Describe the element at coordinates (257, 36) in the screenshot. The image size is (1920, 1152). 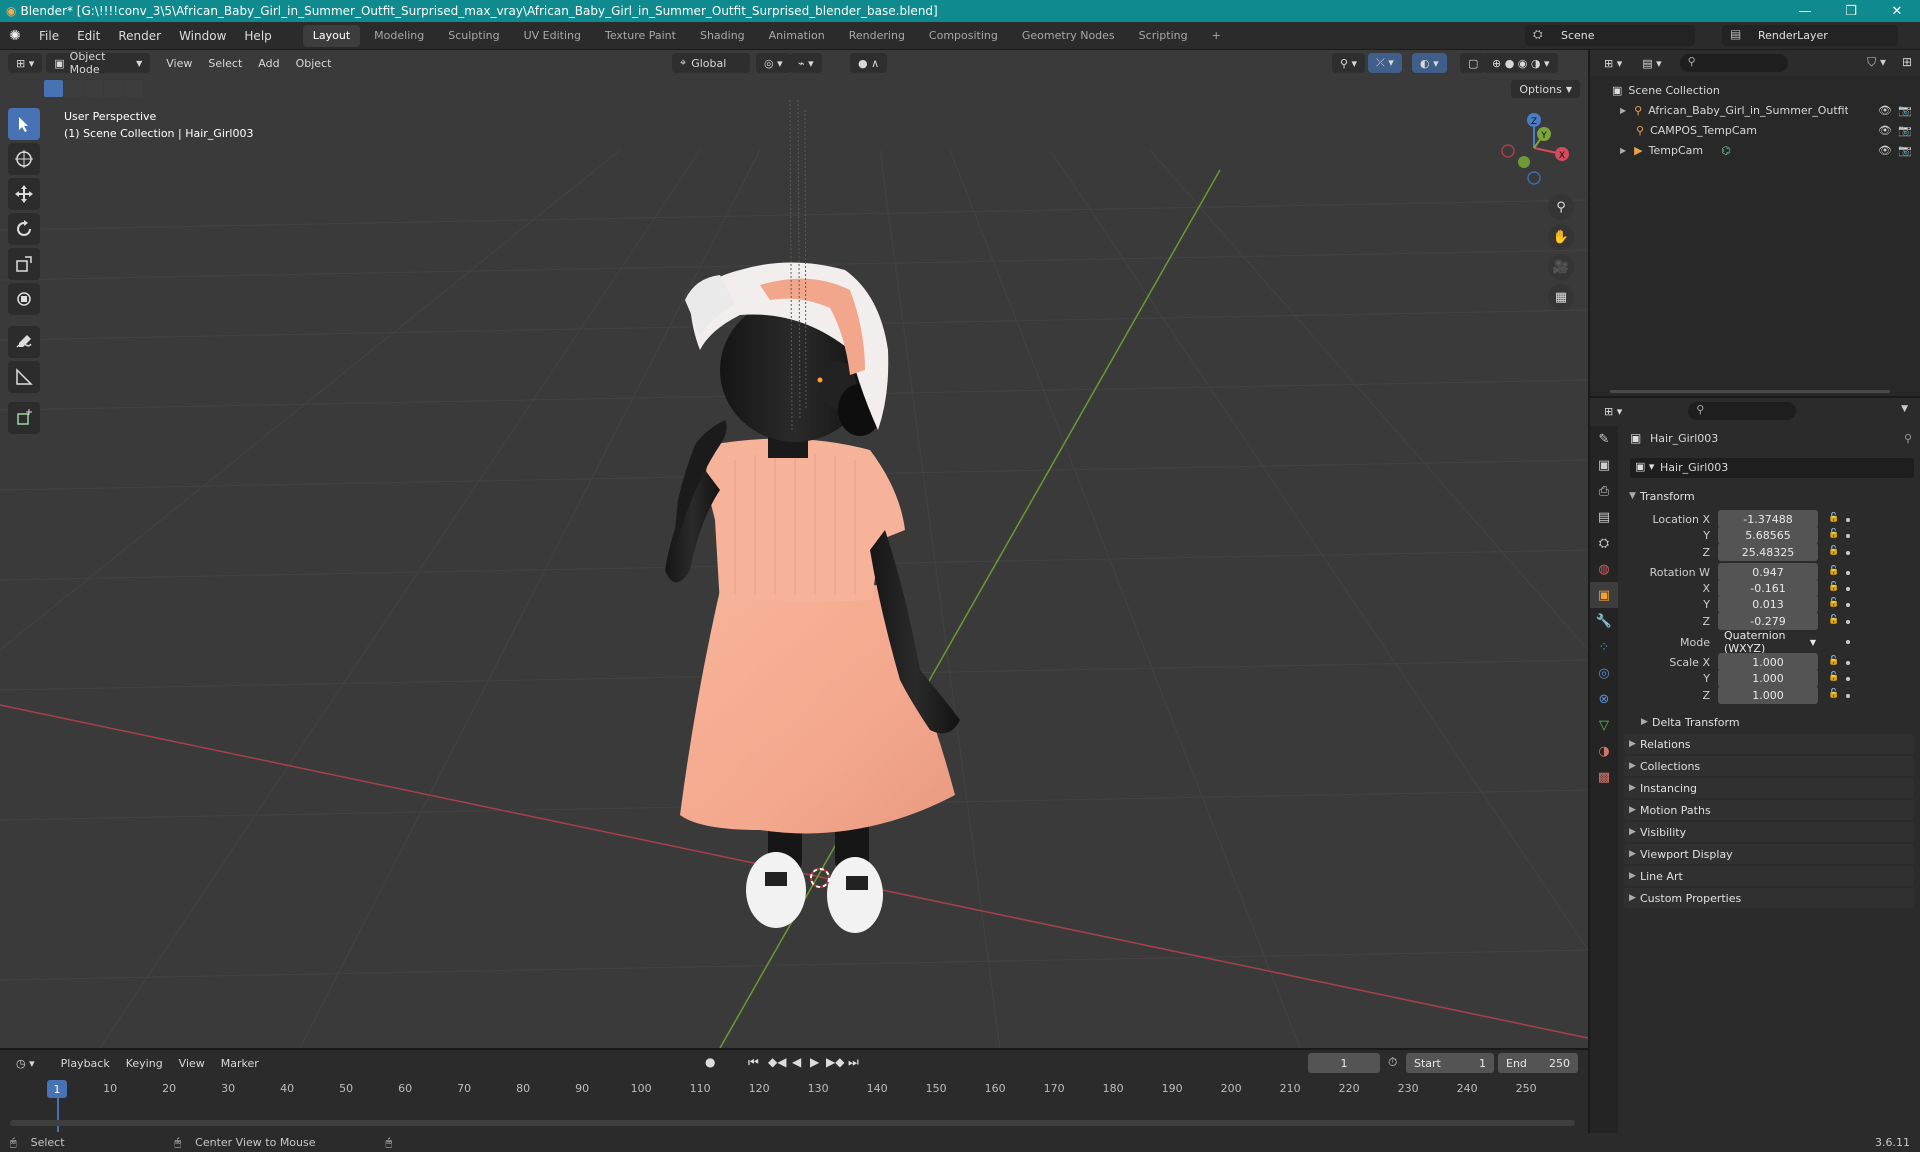
I see `menu-help: Help` at that location.